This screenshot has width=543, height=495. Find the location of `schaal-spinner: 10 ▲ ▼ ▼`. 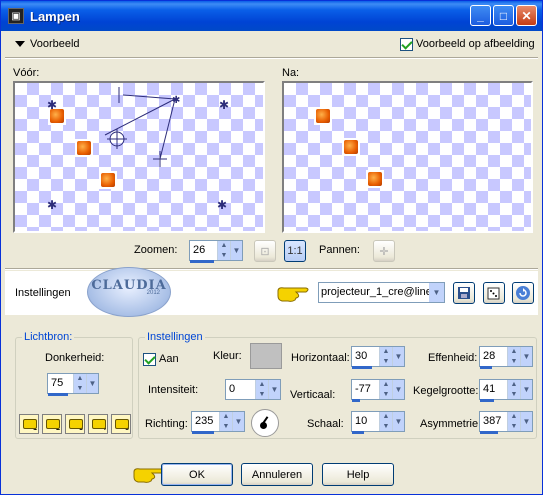

schaal-spinner: 10 ▲ ▼ ▼ is located at coordinates (378, 421).